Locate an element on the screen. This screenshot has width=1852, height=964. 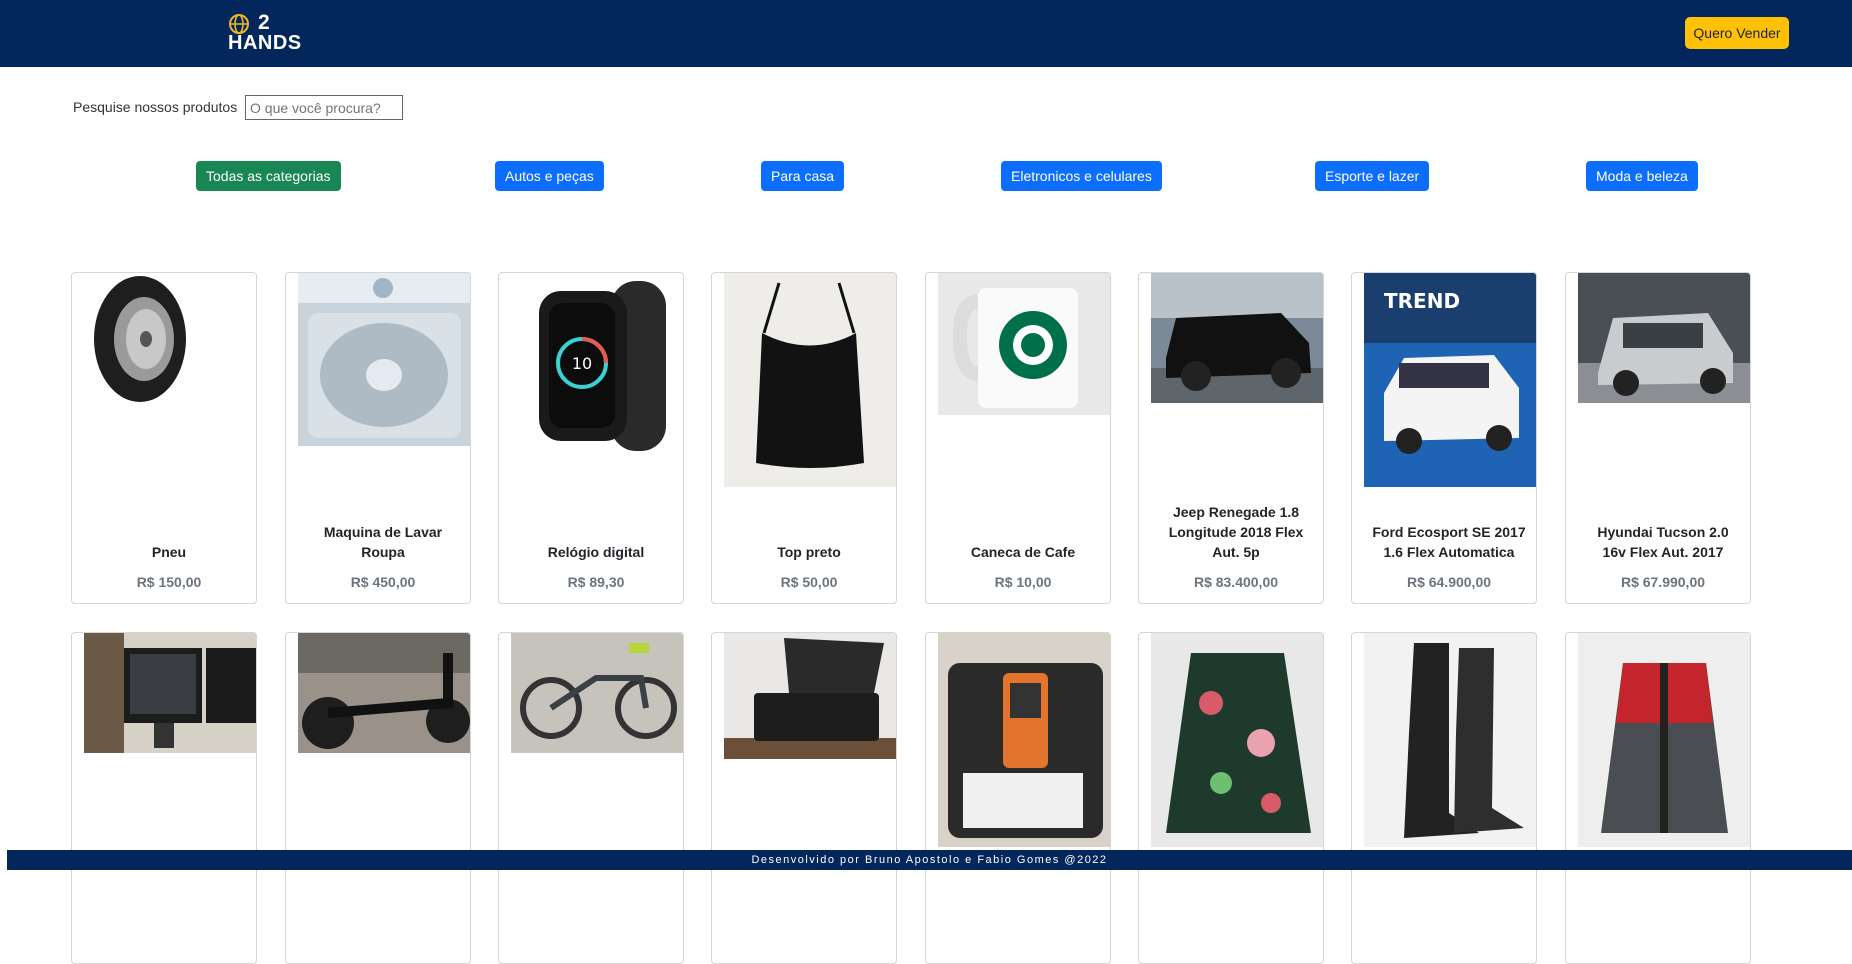
product-image-red-jacket is located at coordinates (1664, 740).